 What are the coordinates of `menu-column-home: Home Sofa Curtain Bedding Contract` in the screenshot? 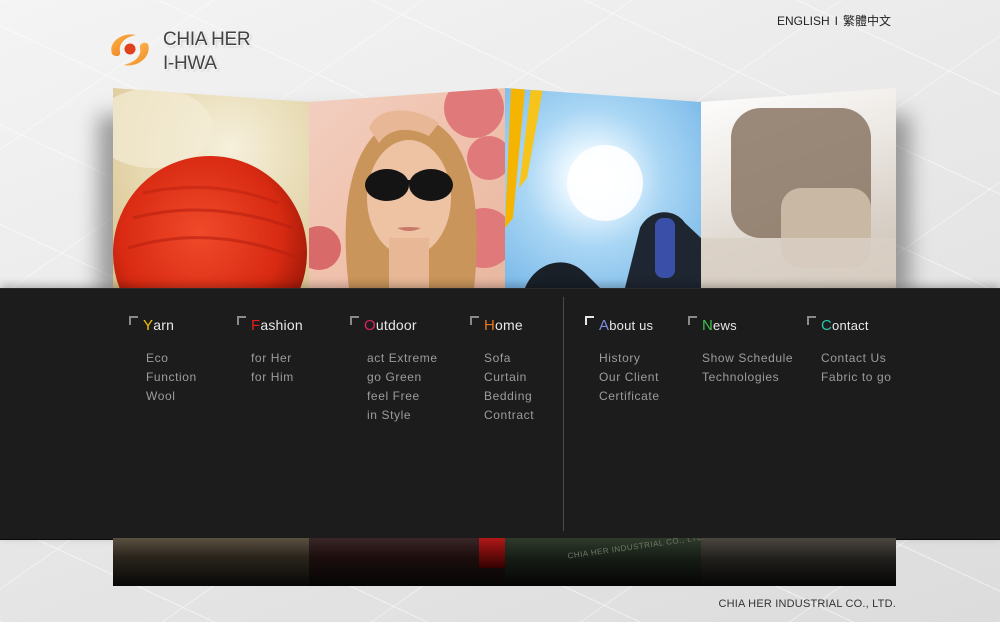 It's located at (502, 370).